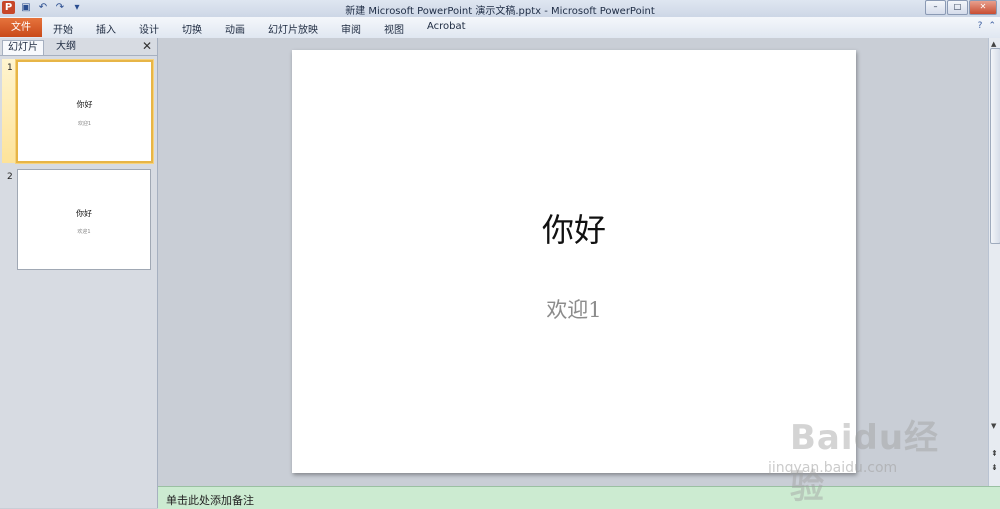  What do you see at coordinates (10, 68) in the screenshot?
I see `slide-number: 1` at bounding box center [10, 68].